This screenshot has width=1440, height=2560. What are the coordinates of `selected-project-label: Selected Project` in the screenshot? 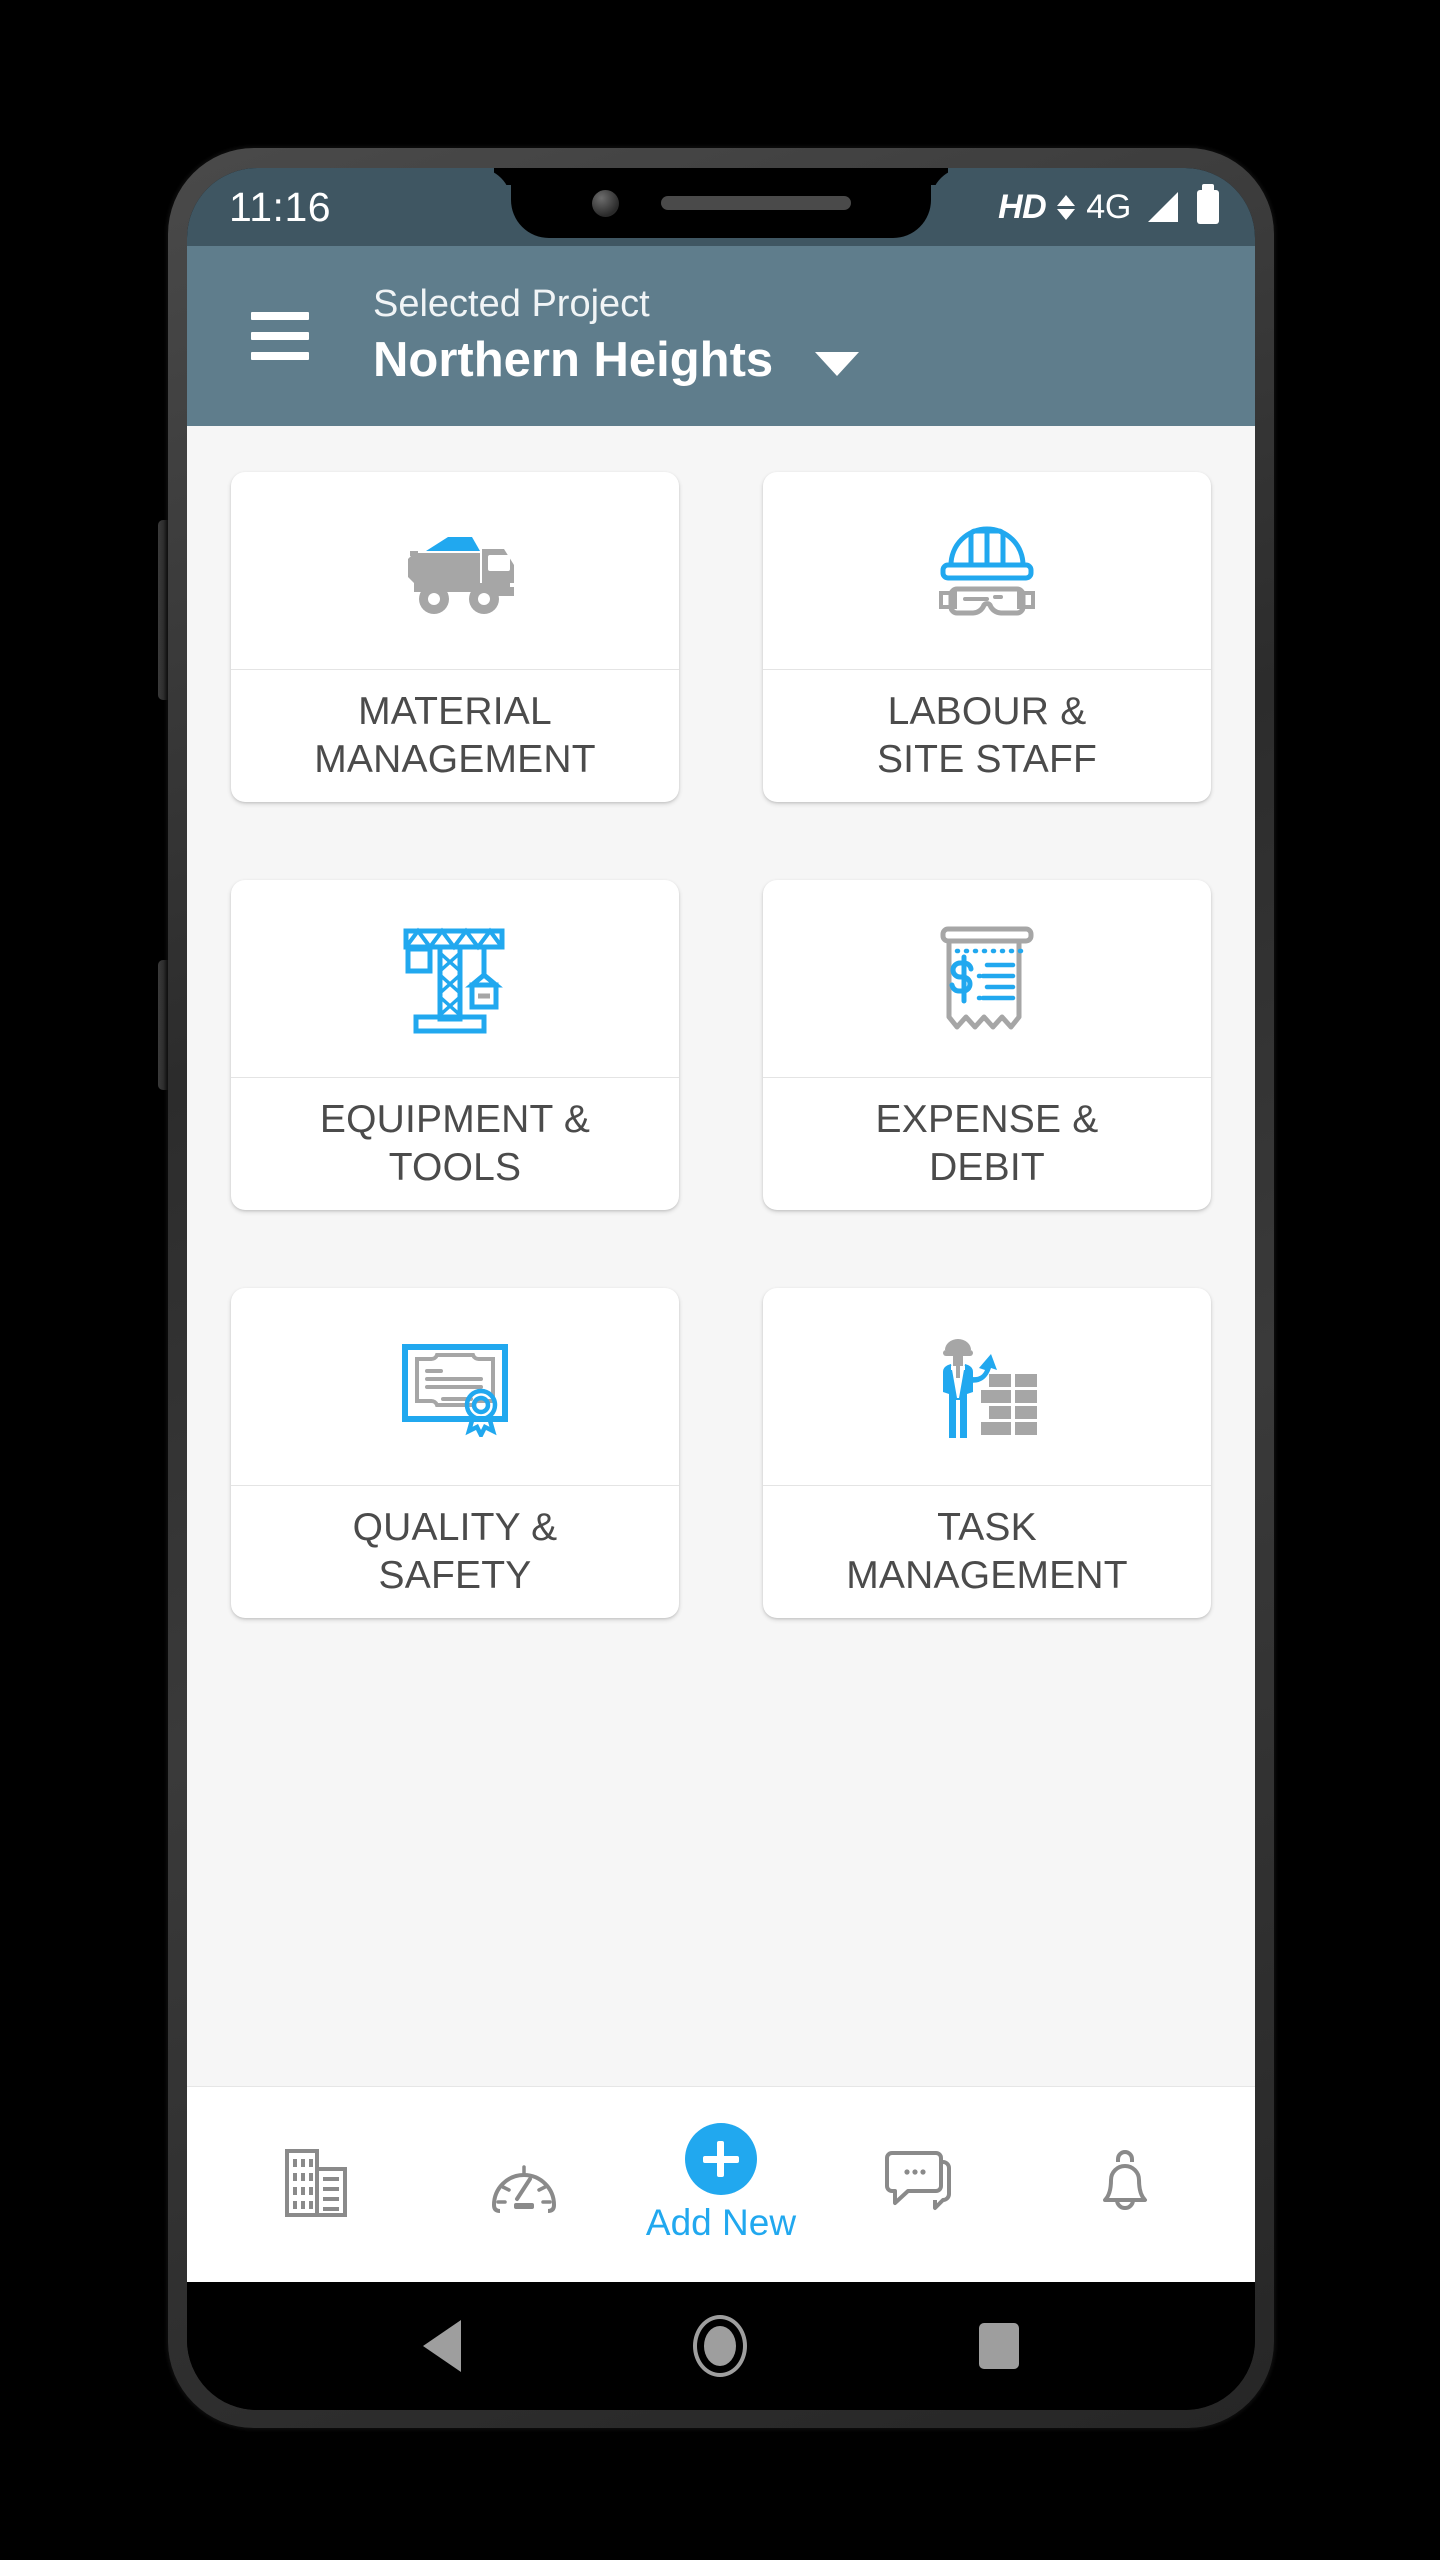 It's located at (511, 303).